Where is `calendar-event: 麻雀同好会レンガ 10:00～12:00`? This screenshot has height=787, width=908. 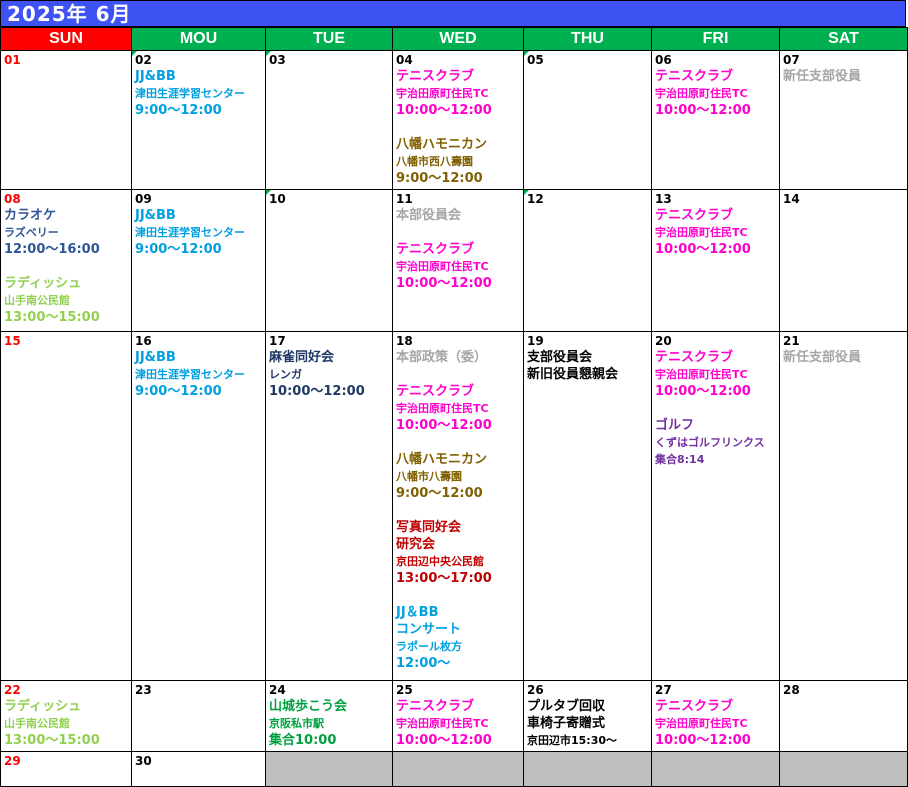 calendar-event: 麻雀同好会レンガ 10:00～12:00 is located at coordinates (329, 374).